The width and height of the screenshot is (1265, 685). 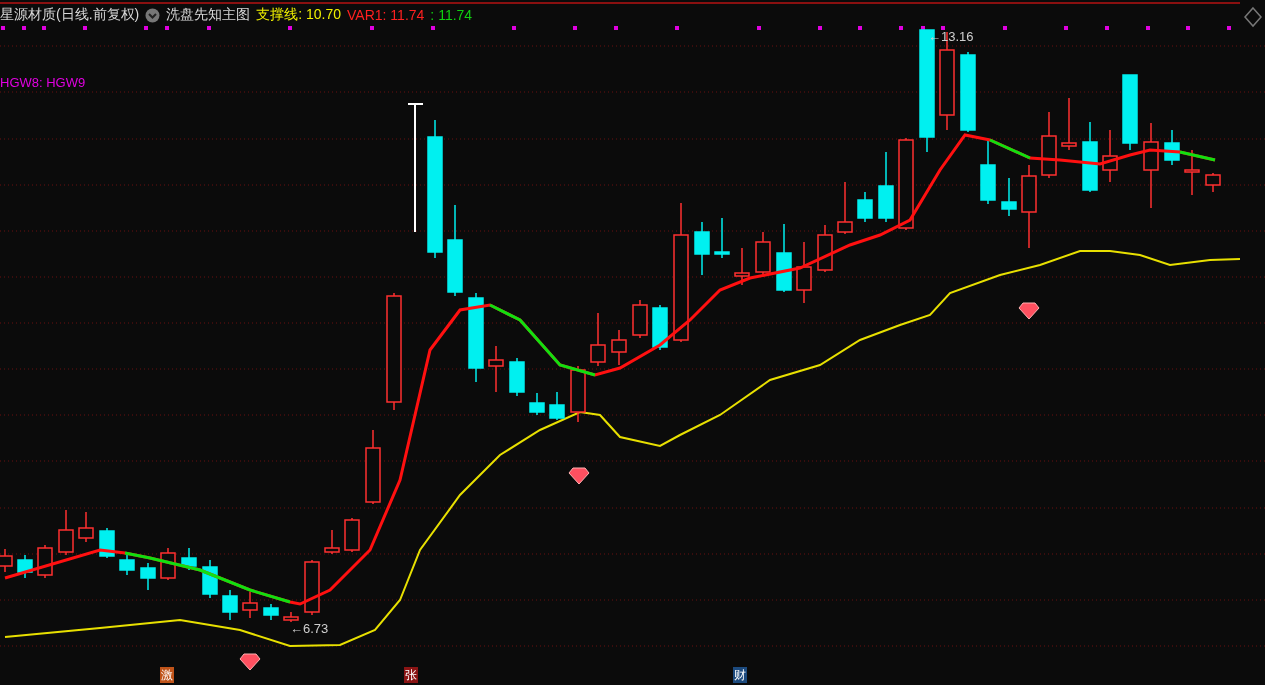 What do you see at coordinates (208, 15) in the screenshot?
I see `indicator-name: 洗盘先知主图` at bounding box center [208, 15].